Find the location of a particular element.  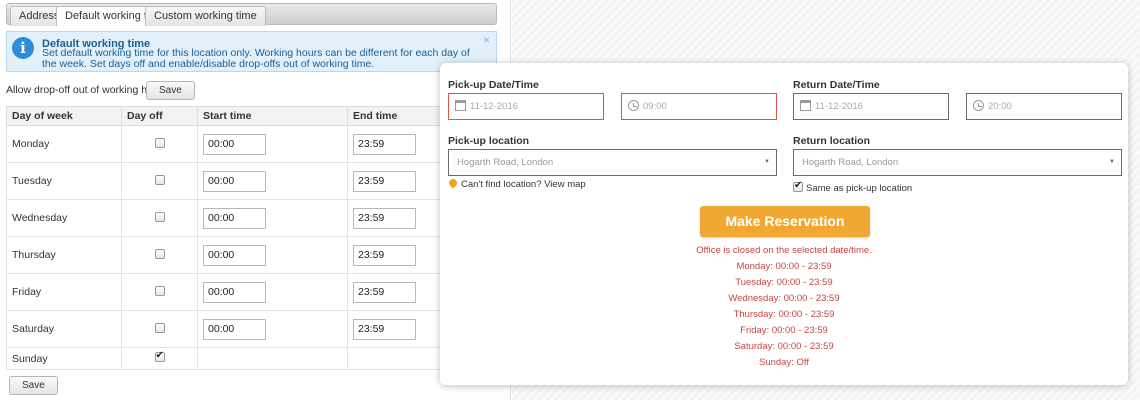

save-button-top: Save is located at coordinates (170, 90).